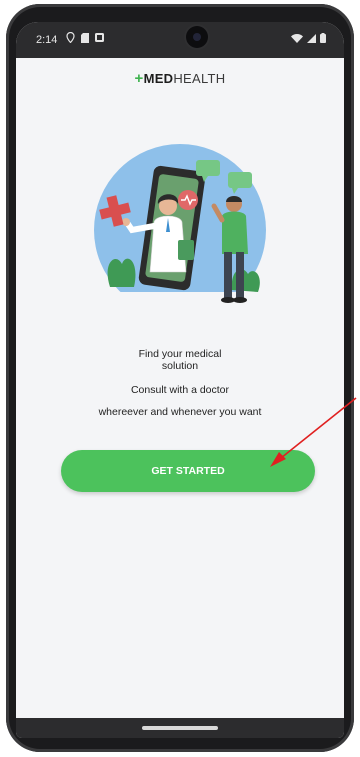 The image size is (360, 757). Describe the element at coordinates (180, 40) in the screenshot. I see `status-bar: 2:14` at that location.